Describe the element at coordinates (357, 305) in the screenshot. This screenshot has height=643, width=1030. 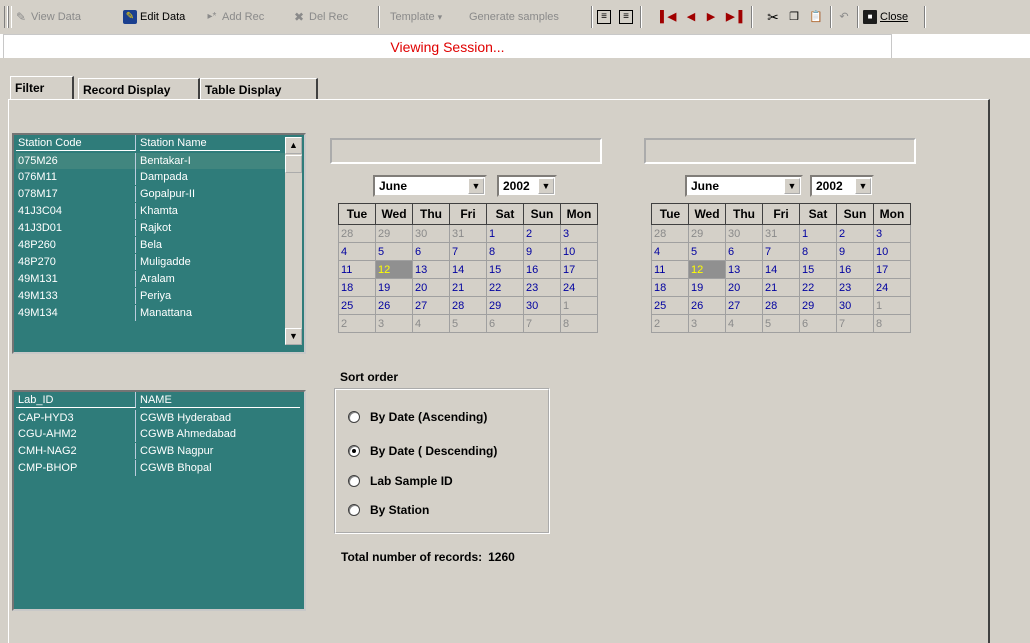
I see `calendar-day: 25` at that location.